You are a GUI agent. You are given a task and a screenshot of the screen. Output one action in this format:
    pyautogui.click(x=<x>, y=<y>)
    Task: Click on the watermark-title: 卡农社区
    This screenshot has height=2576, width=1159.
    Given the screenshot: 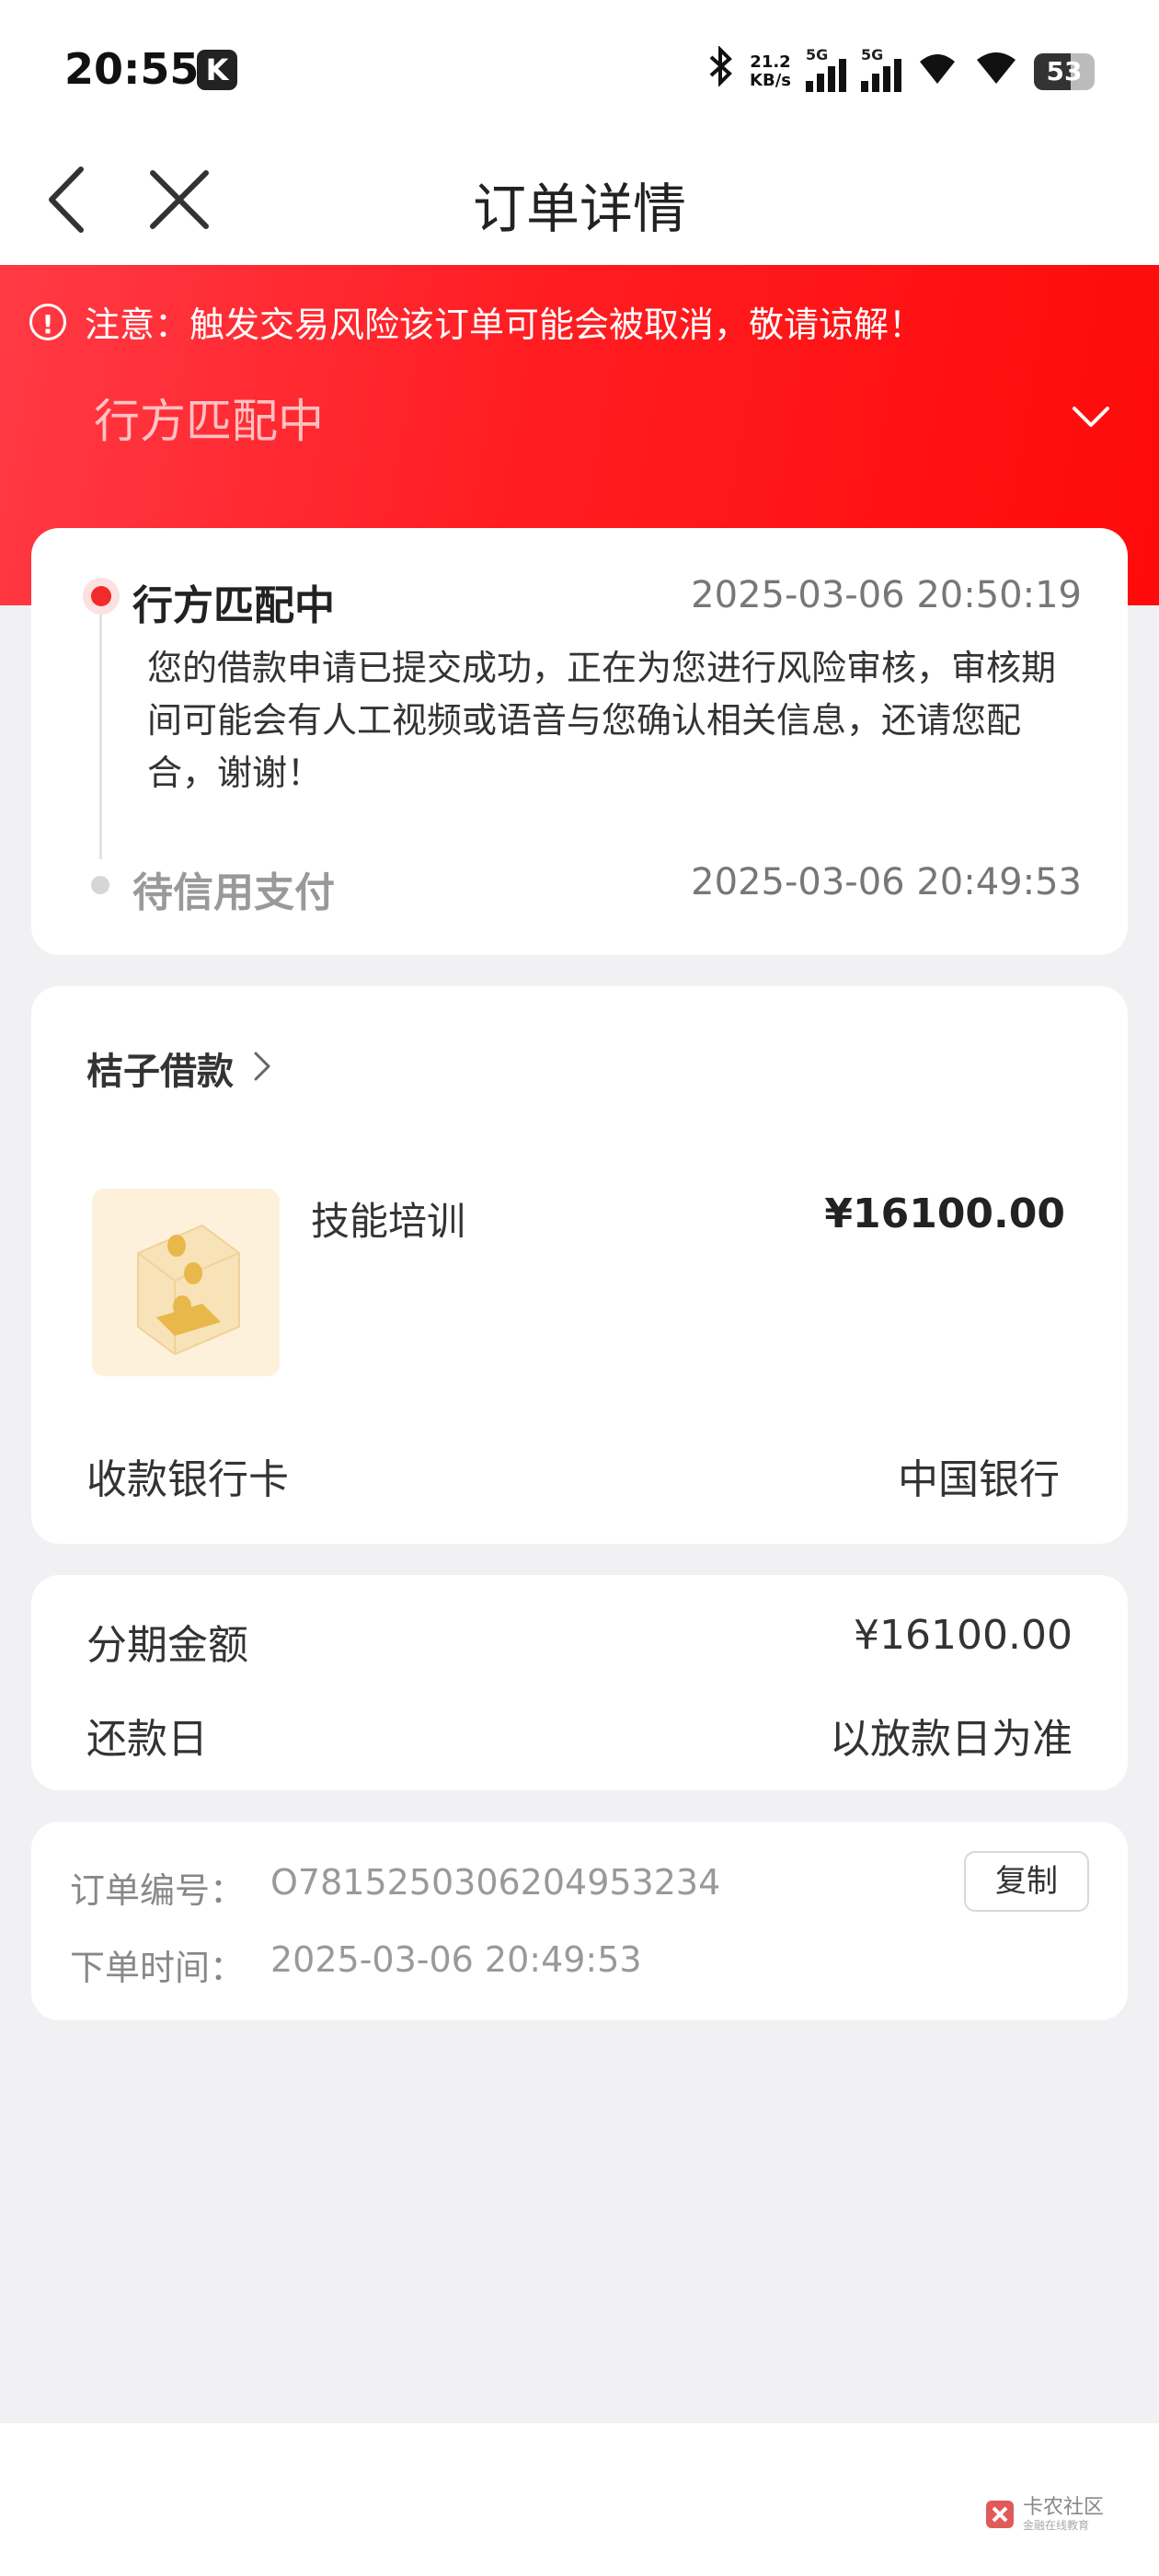 What is the action you would take?
    pyautogui.click(x=1063, y=2507)
    